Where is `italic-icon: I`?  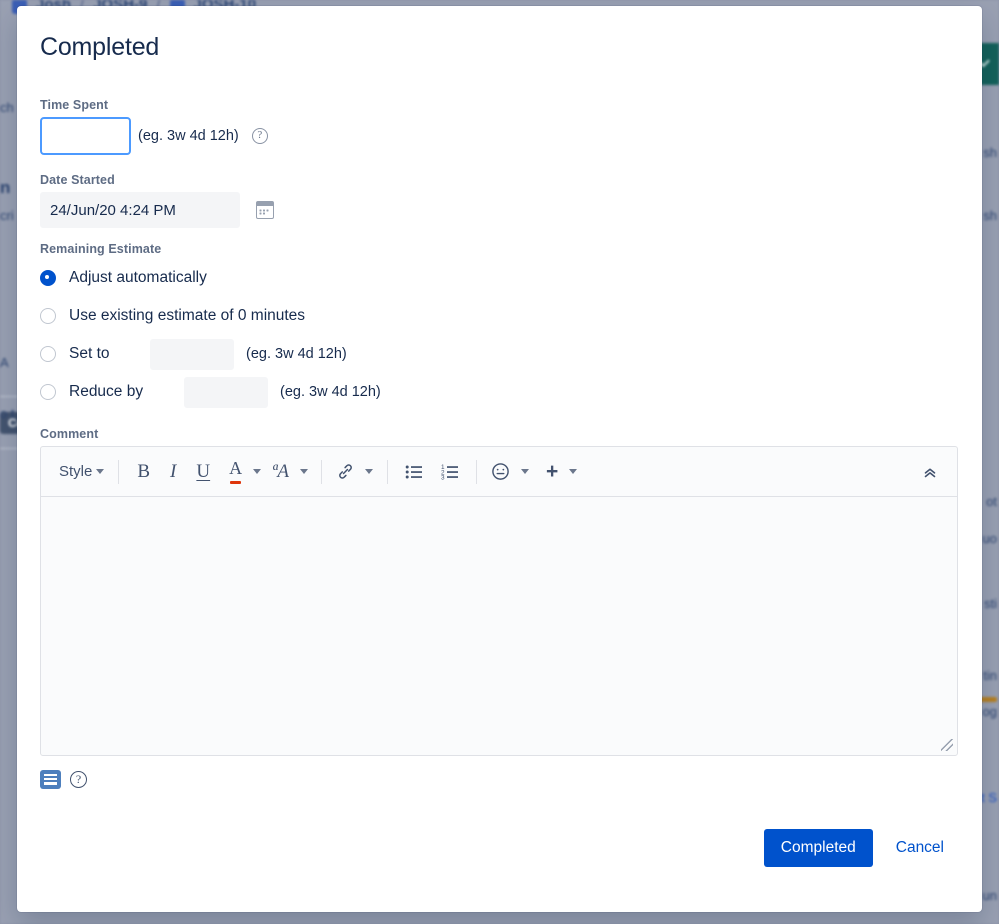 italic-icon: I is located at coordinates (173, 471).